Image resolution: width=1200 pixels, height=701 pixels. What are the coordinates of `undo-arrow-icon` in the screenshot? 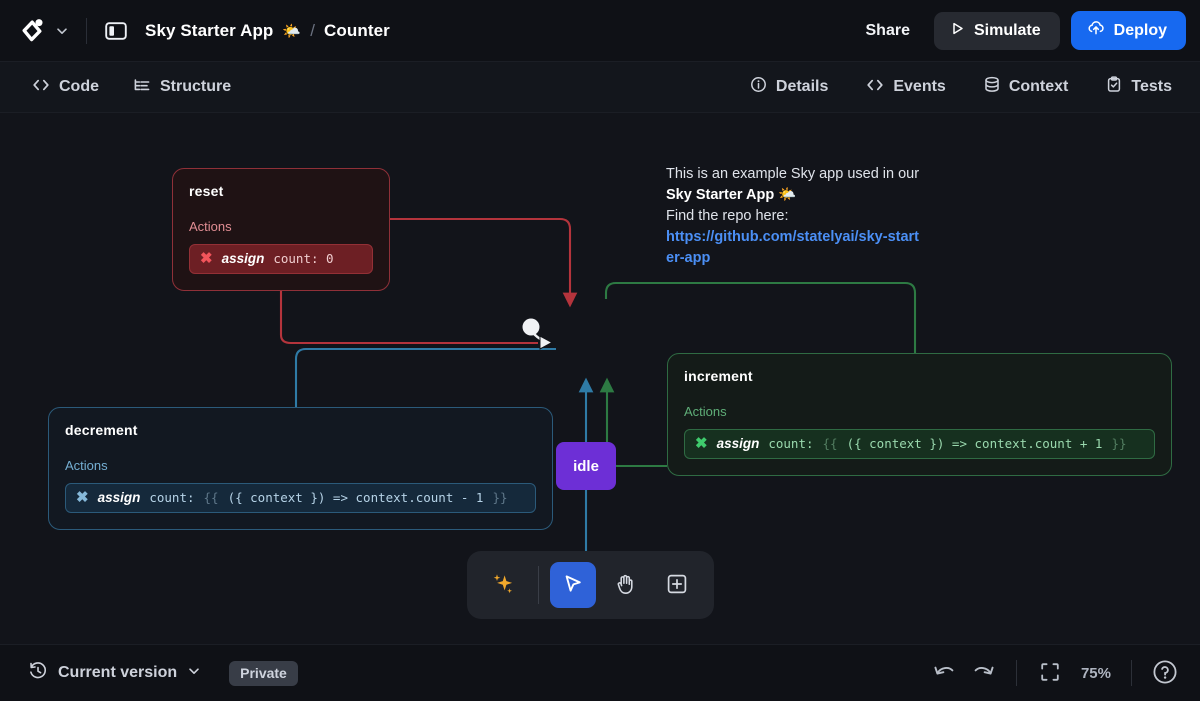 It's located at (945, 673).